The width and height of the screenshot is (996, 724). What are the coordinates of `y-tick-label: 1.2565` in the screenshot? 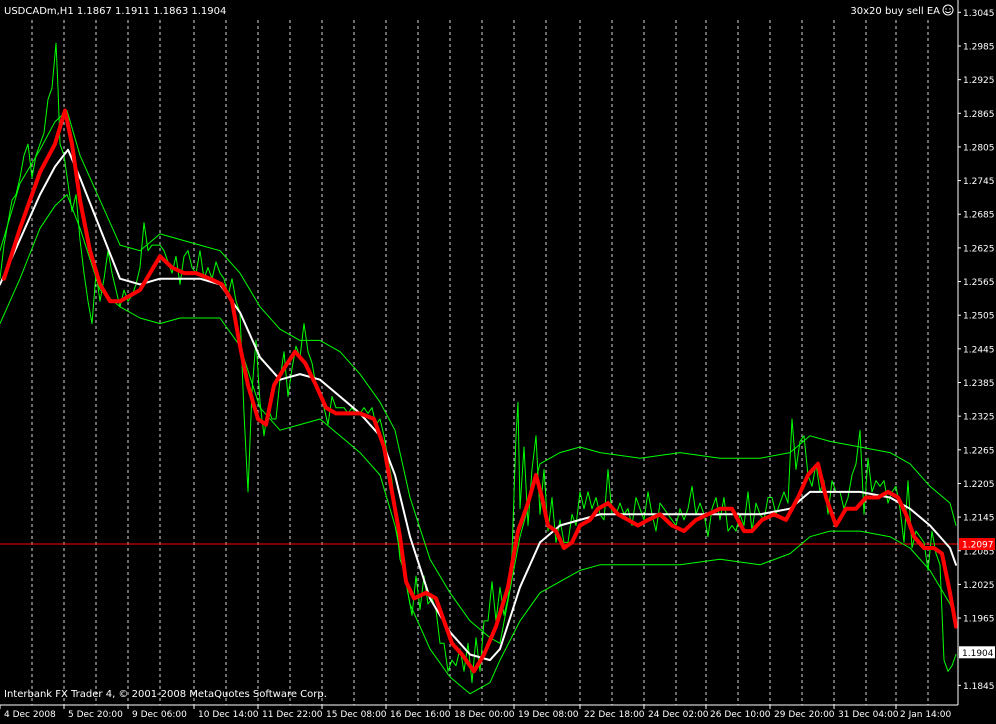 It's located at (979, 283).